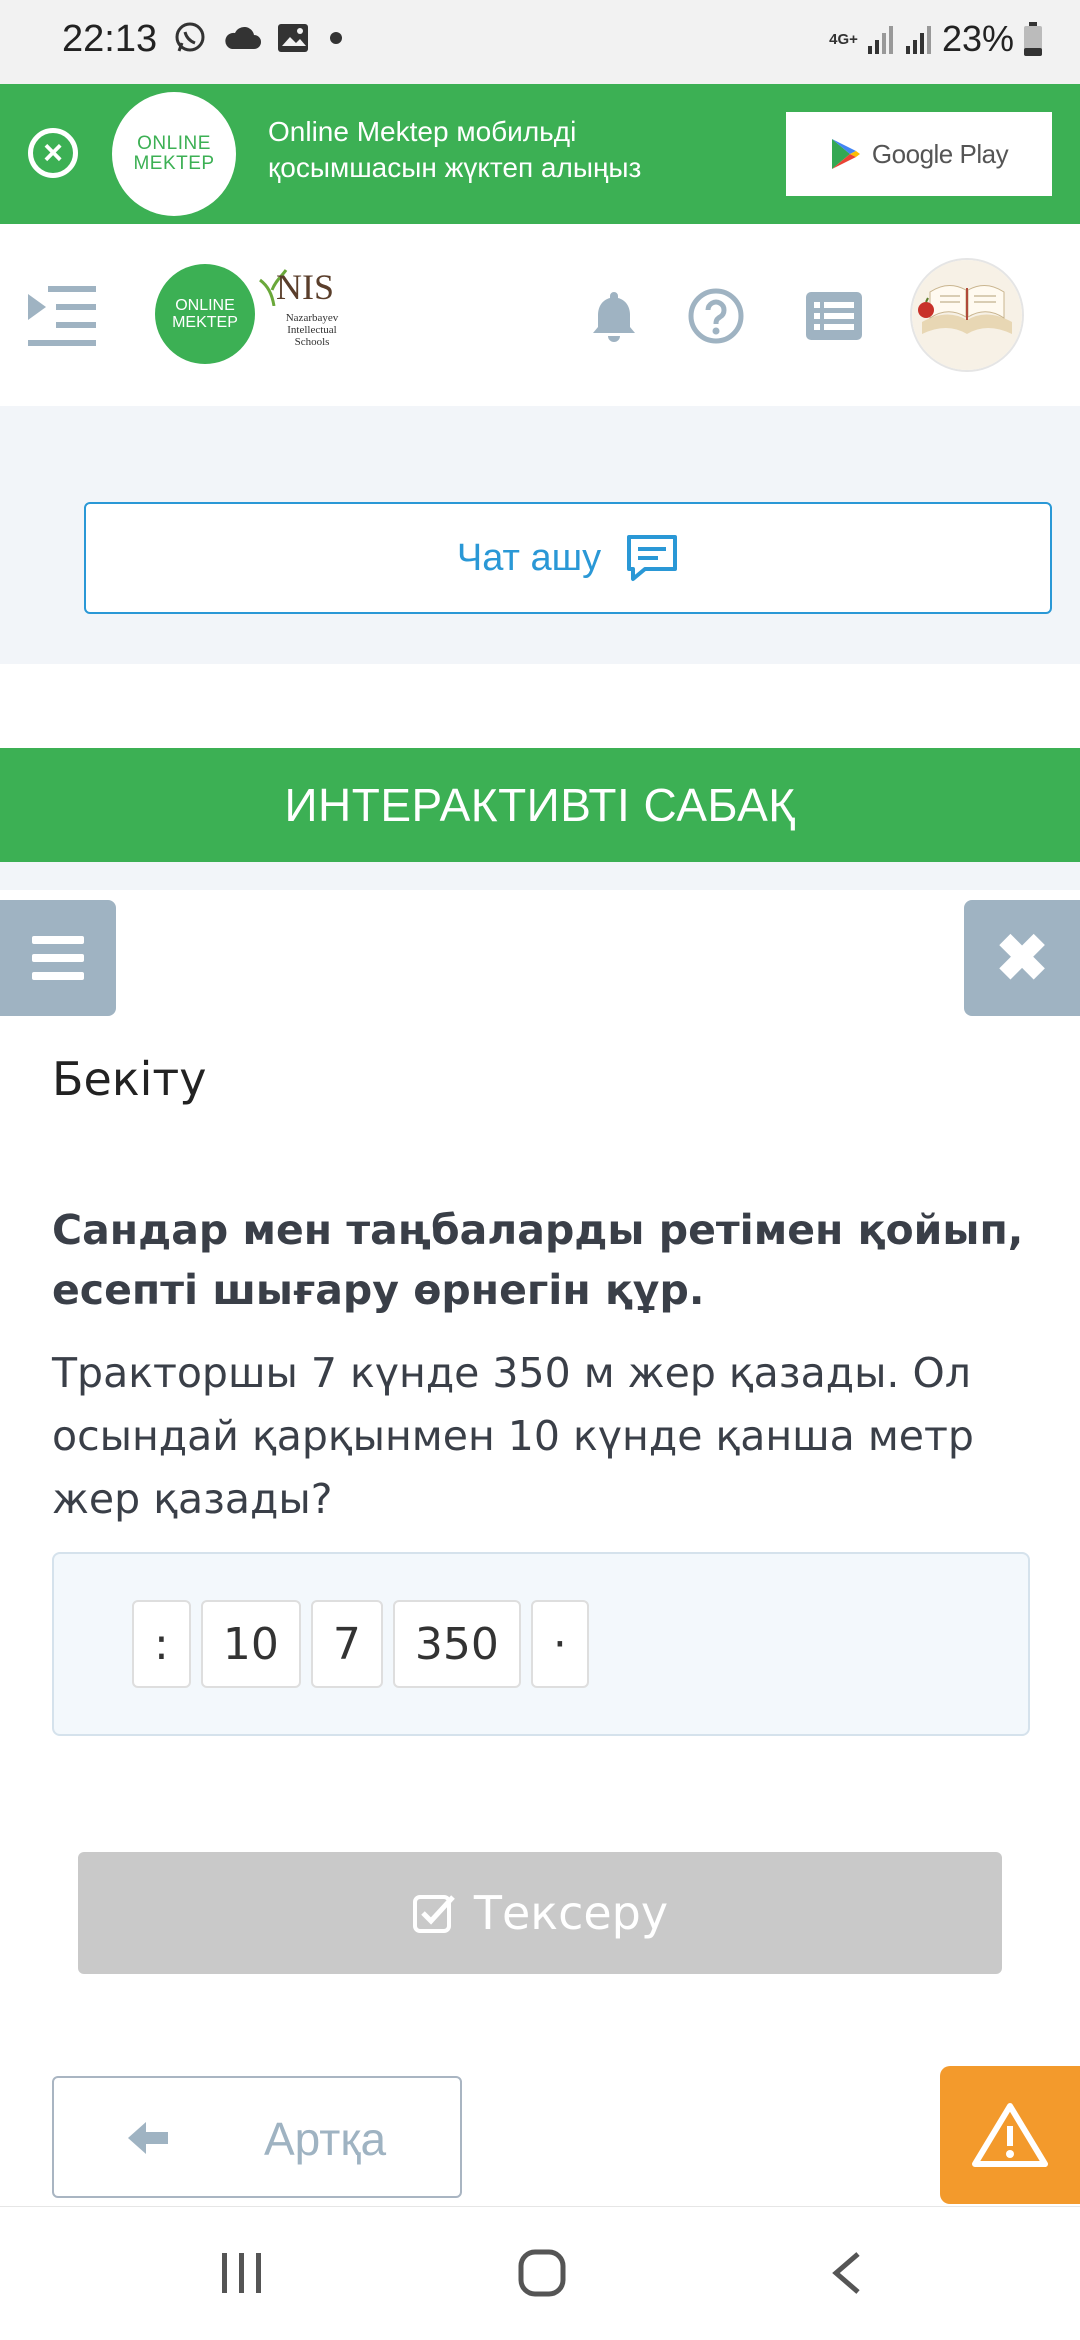 Image resolution: width=1080 pixels, height=2340 pixels. What do you see at coordinates (540, 805) in the screenshot?
I see `interactive-lesson-header: ИНТЕРАКТИВТІ САБАҚ` at bounding box center [540, 805].